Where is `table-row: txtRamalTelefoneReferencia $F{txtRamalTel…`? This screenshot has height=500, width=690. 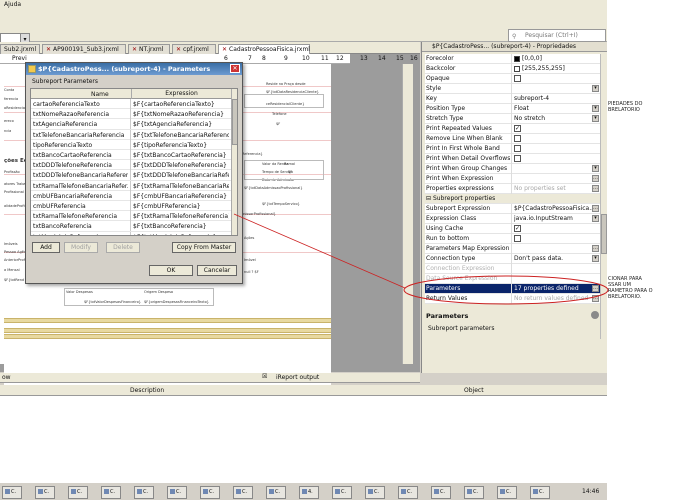 table-row: txtRamalTelefoneReferencia $F{txtRamalTel… is located at coordinates (131, 216).